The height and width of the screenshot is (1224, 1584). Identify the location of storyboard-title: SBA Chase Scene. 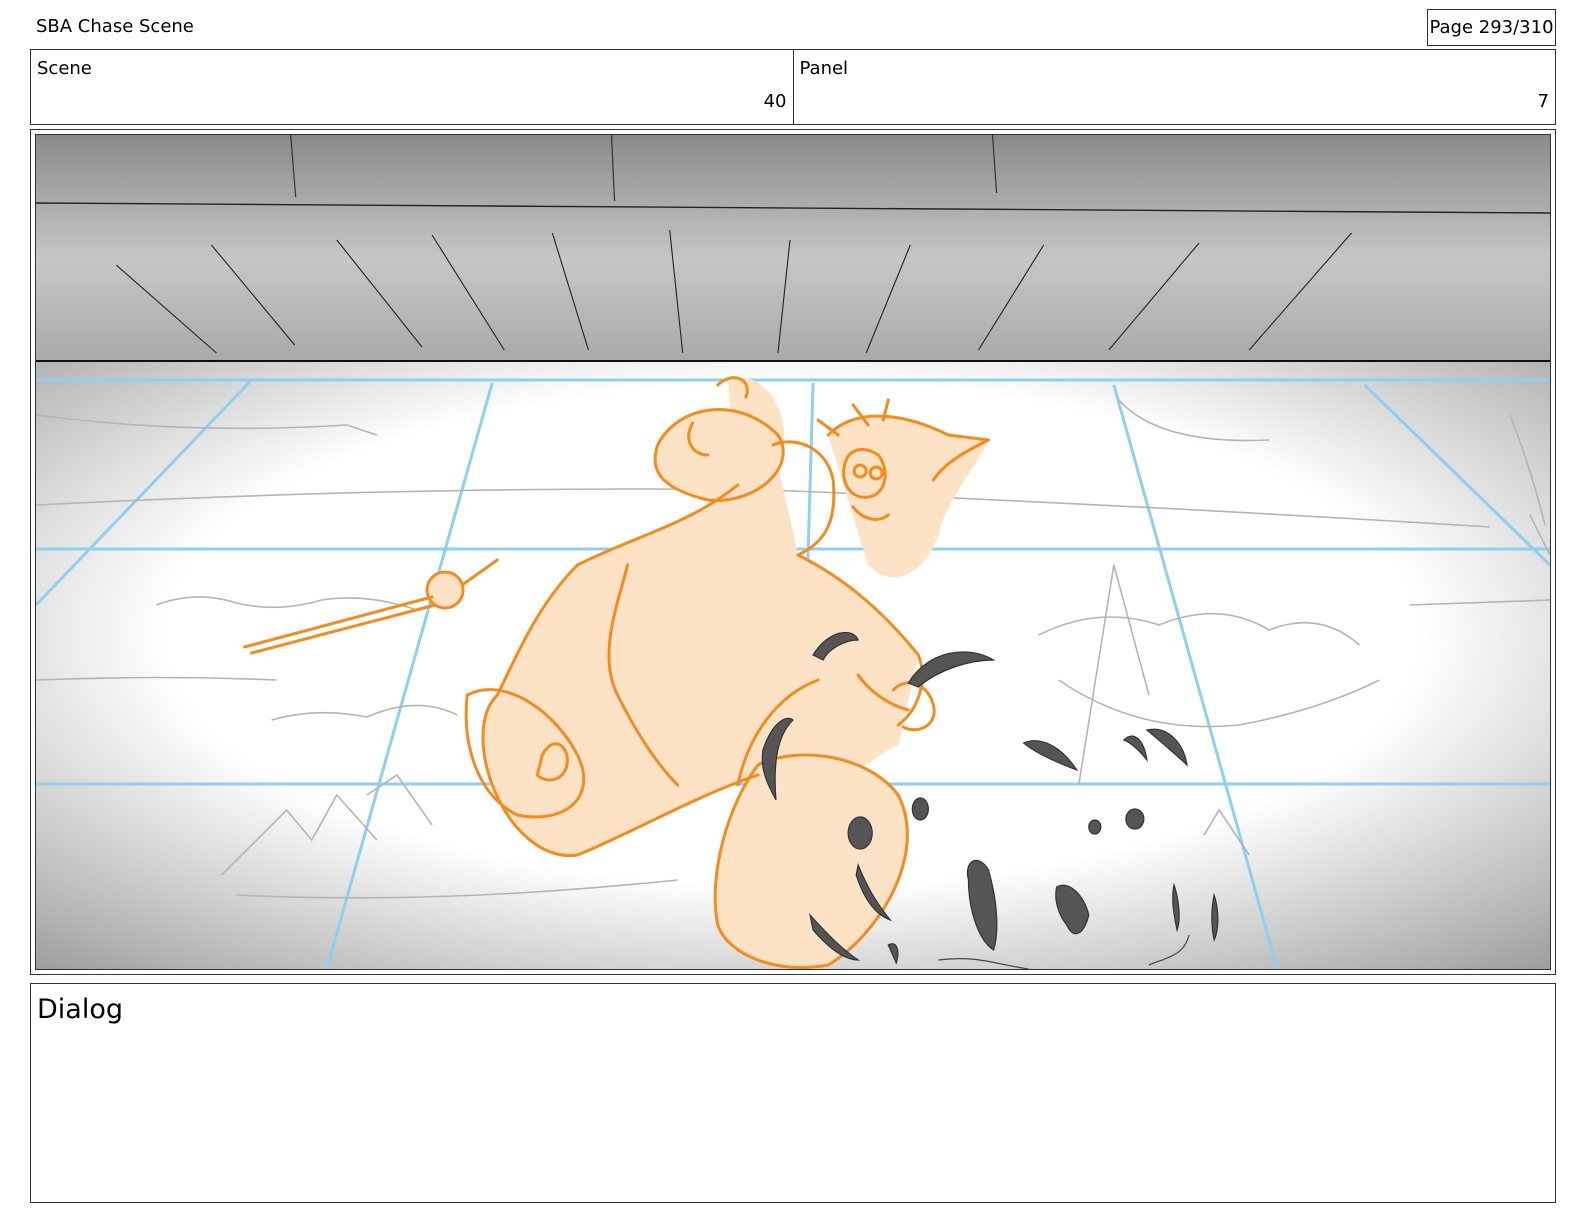
(115, 26).